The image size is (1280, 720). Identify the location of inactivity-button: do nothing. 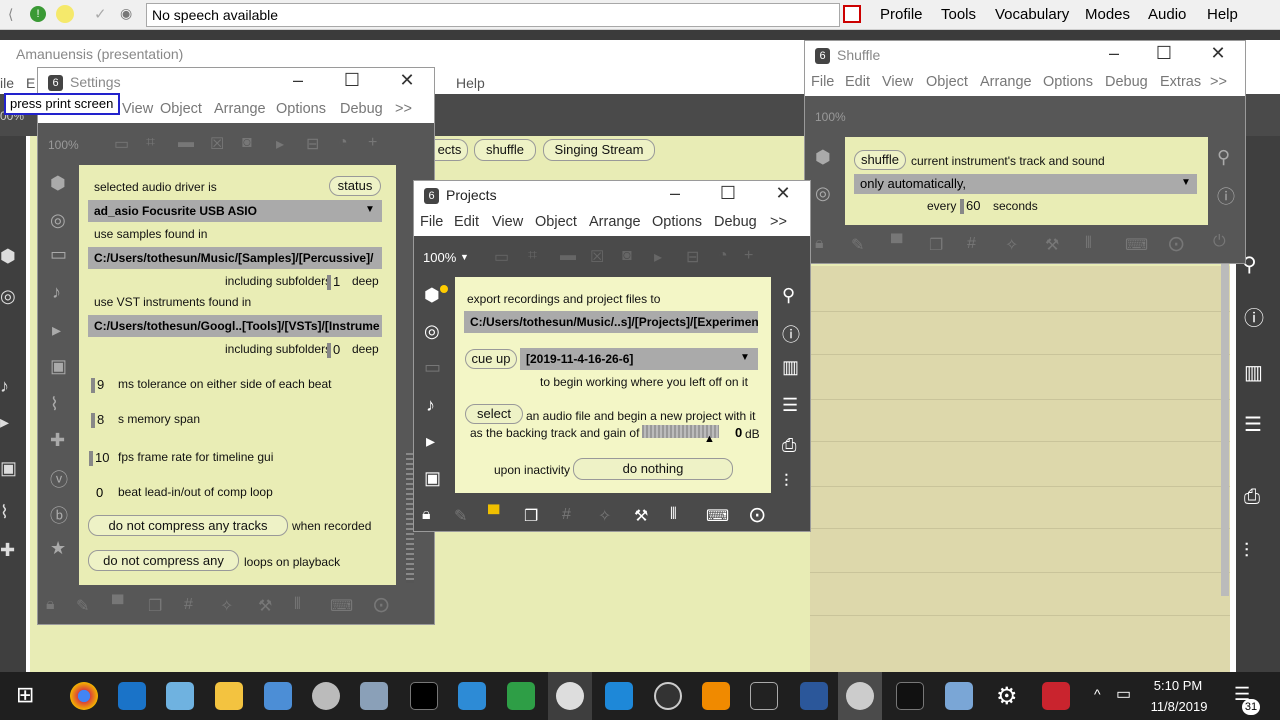
(653, 469).